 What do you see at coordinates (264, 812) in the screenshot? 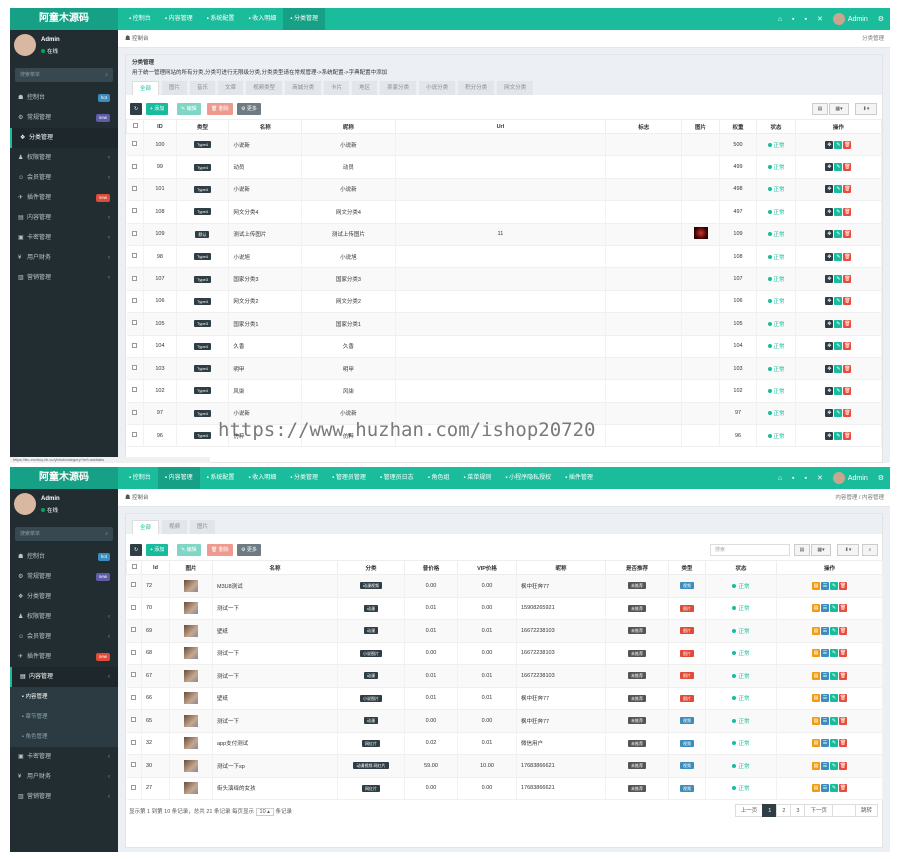
I see `page-size-select: 10 ▴` at bounding box center [264, 812].